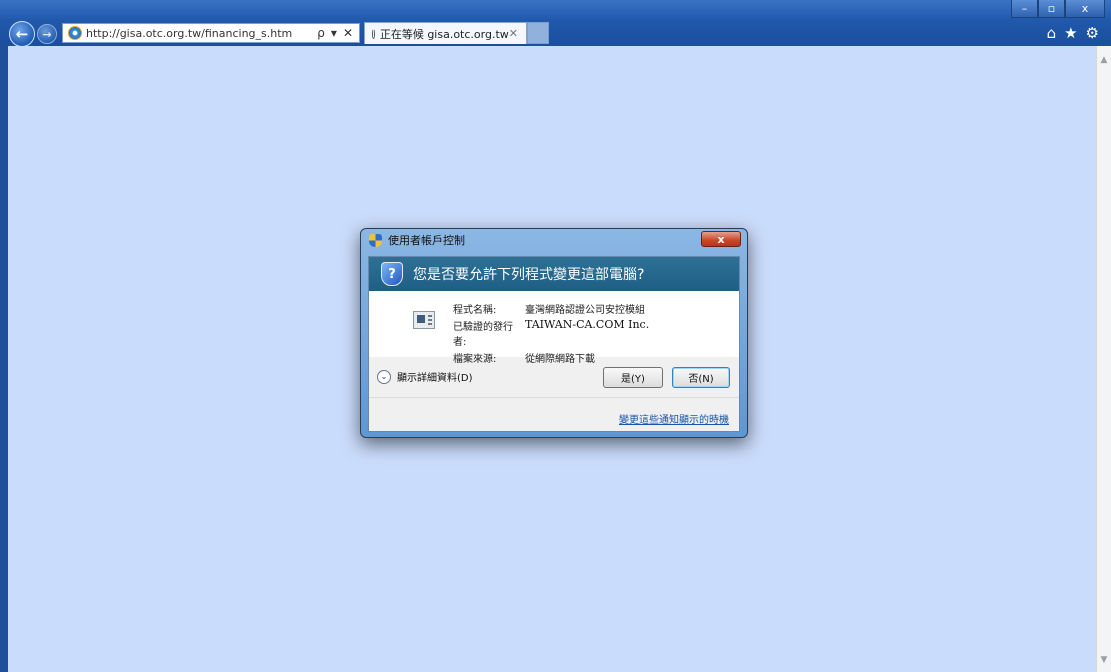 The image size is (1111, 672). Describe the element at coordinates (554, 397) in the screenshot. I see `footer-divider` at that location.